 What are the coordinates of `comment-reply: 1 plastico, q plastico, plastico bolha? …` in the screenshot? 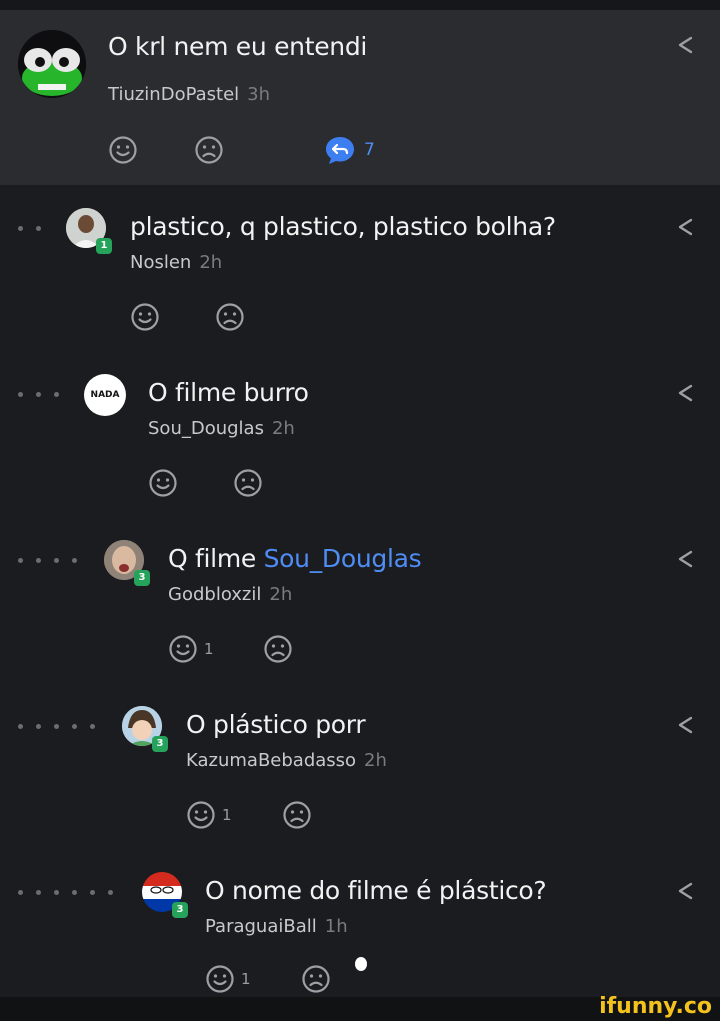 It's located at (360, 271).